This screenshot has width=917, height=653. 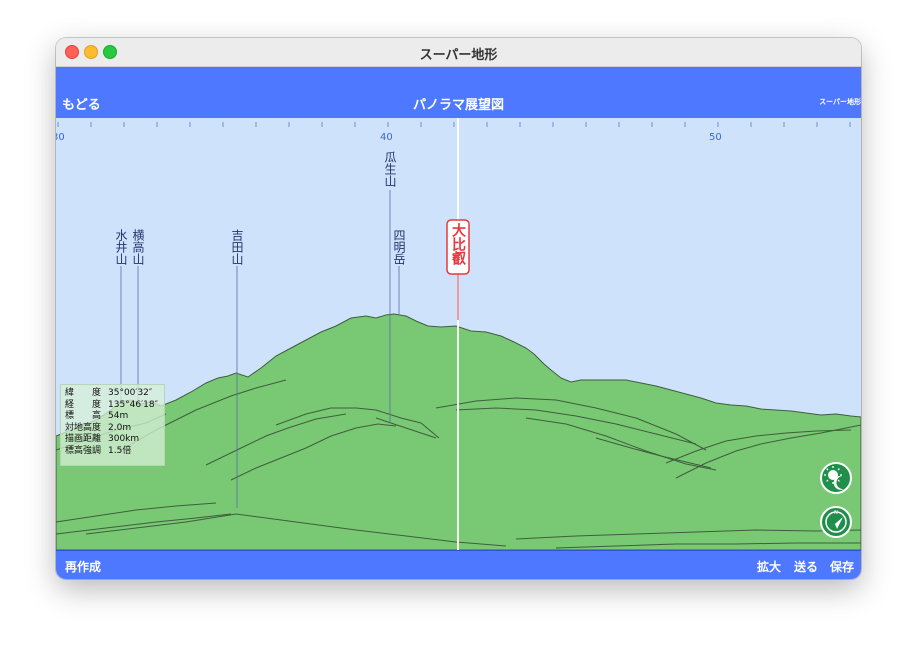 I want to click on info-value: 35°00′32″, so click(x=130, y=393).